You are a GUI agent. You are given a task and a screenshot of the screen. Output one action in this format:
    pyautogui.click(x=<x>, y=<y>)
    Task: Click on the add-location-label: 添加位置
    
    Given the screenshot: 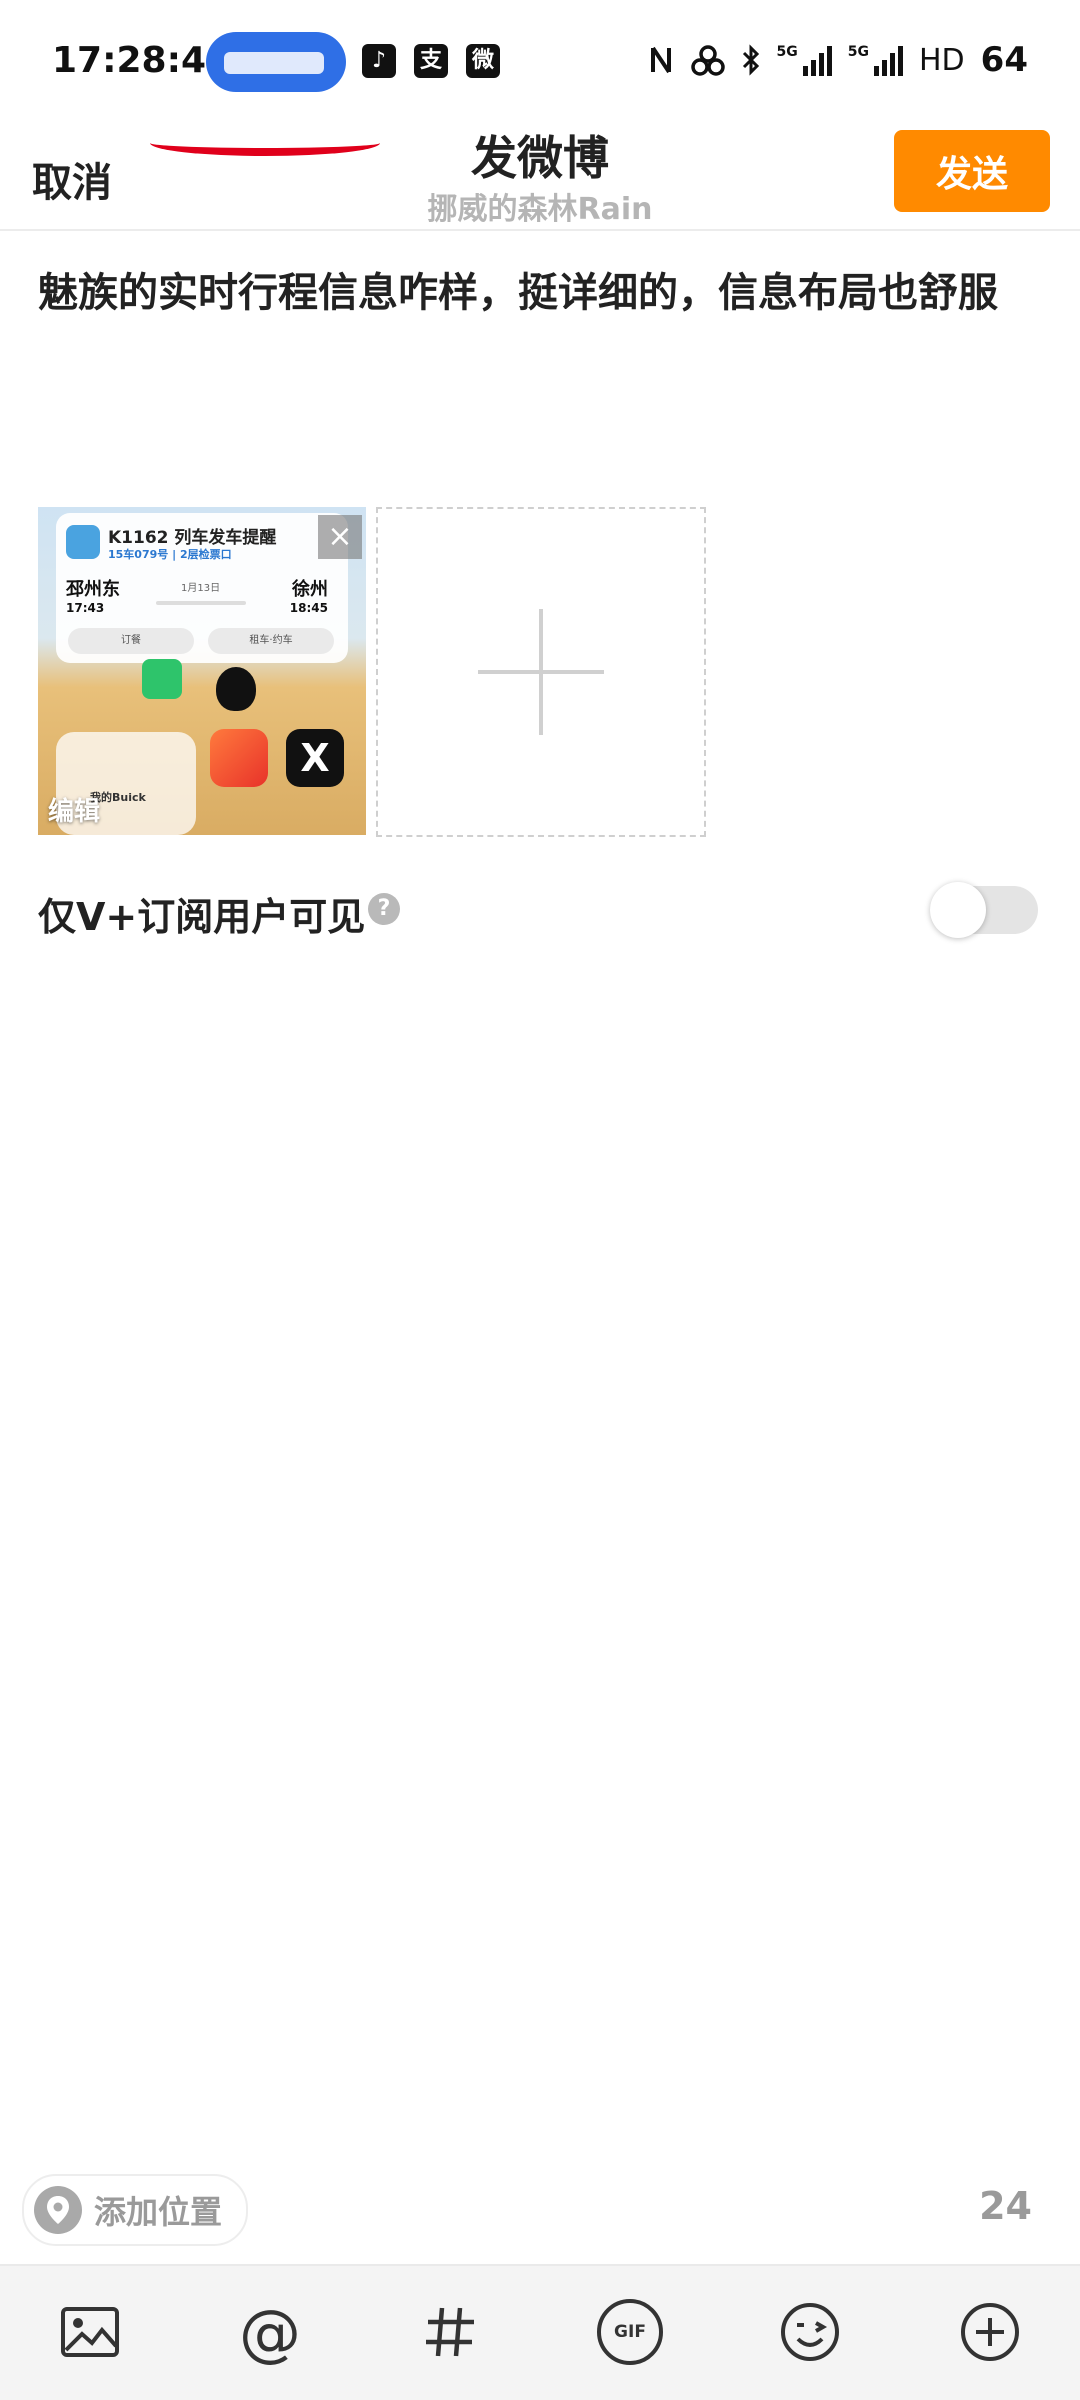 What is the action you would take?
    pyautogui.click(x=158, y=2212)
    